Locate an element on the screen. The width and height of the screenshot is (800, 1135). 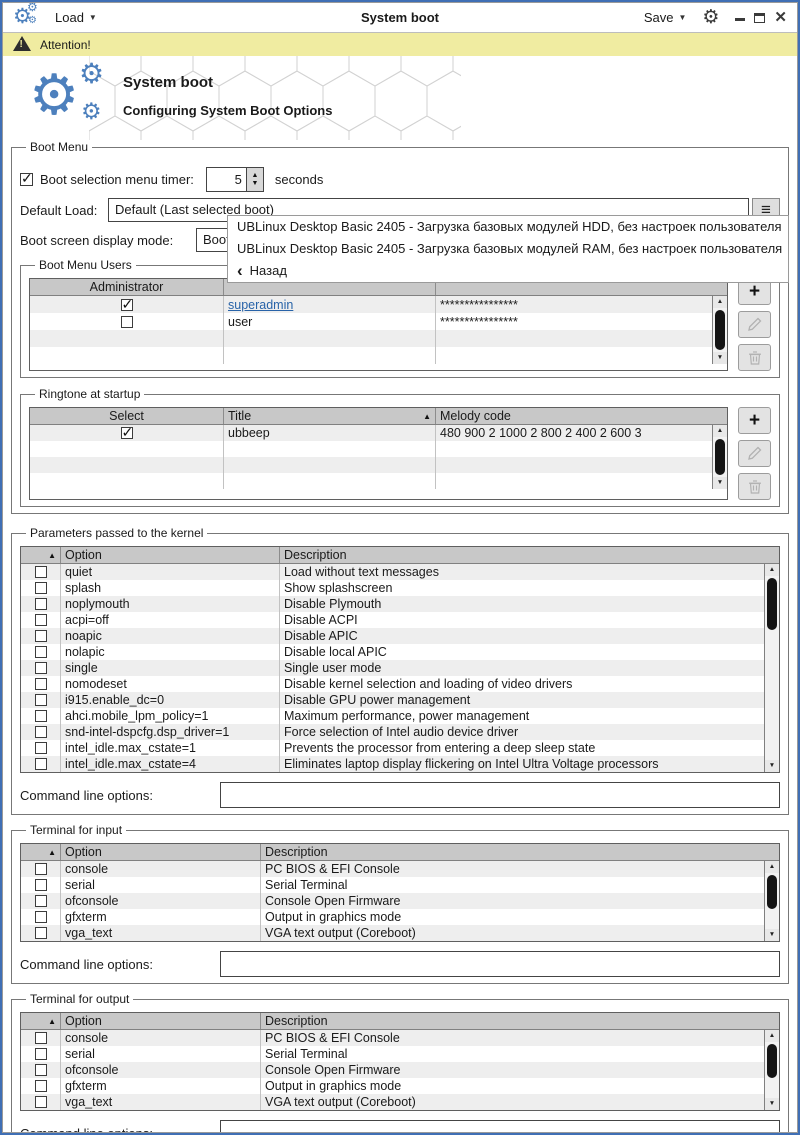
minimize-button is located at coordinates (740, 19).